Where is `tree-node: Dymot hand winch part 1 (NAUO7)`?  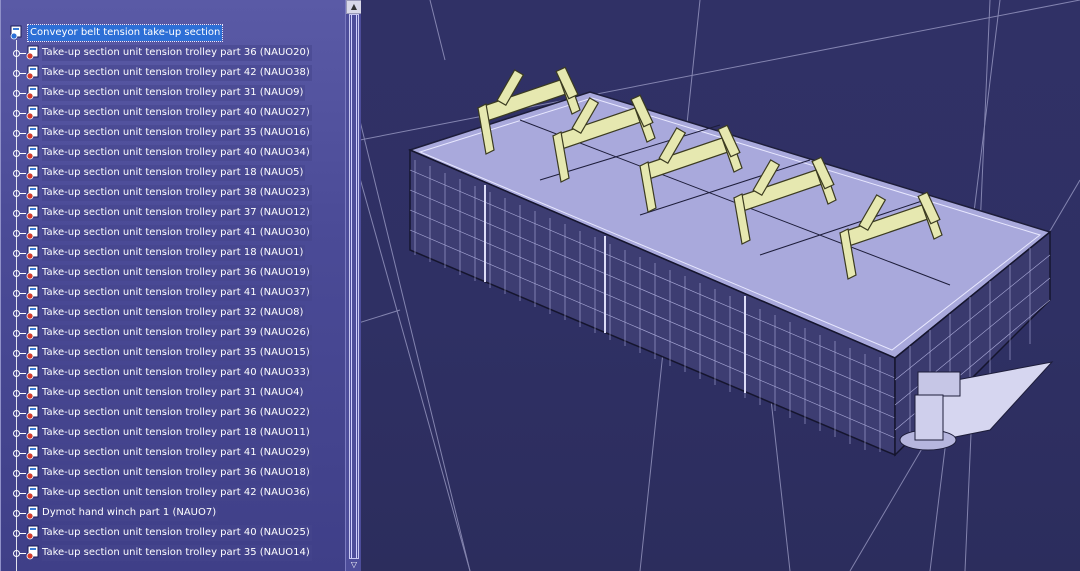
tree-node: Dymot hand winch part 1 (NAUO7) is located at coordinates (172, 513).